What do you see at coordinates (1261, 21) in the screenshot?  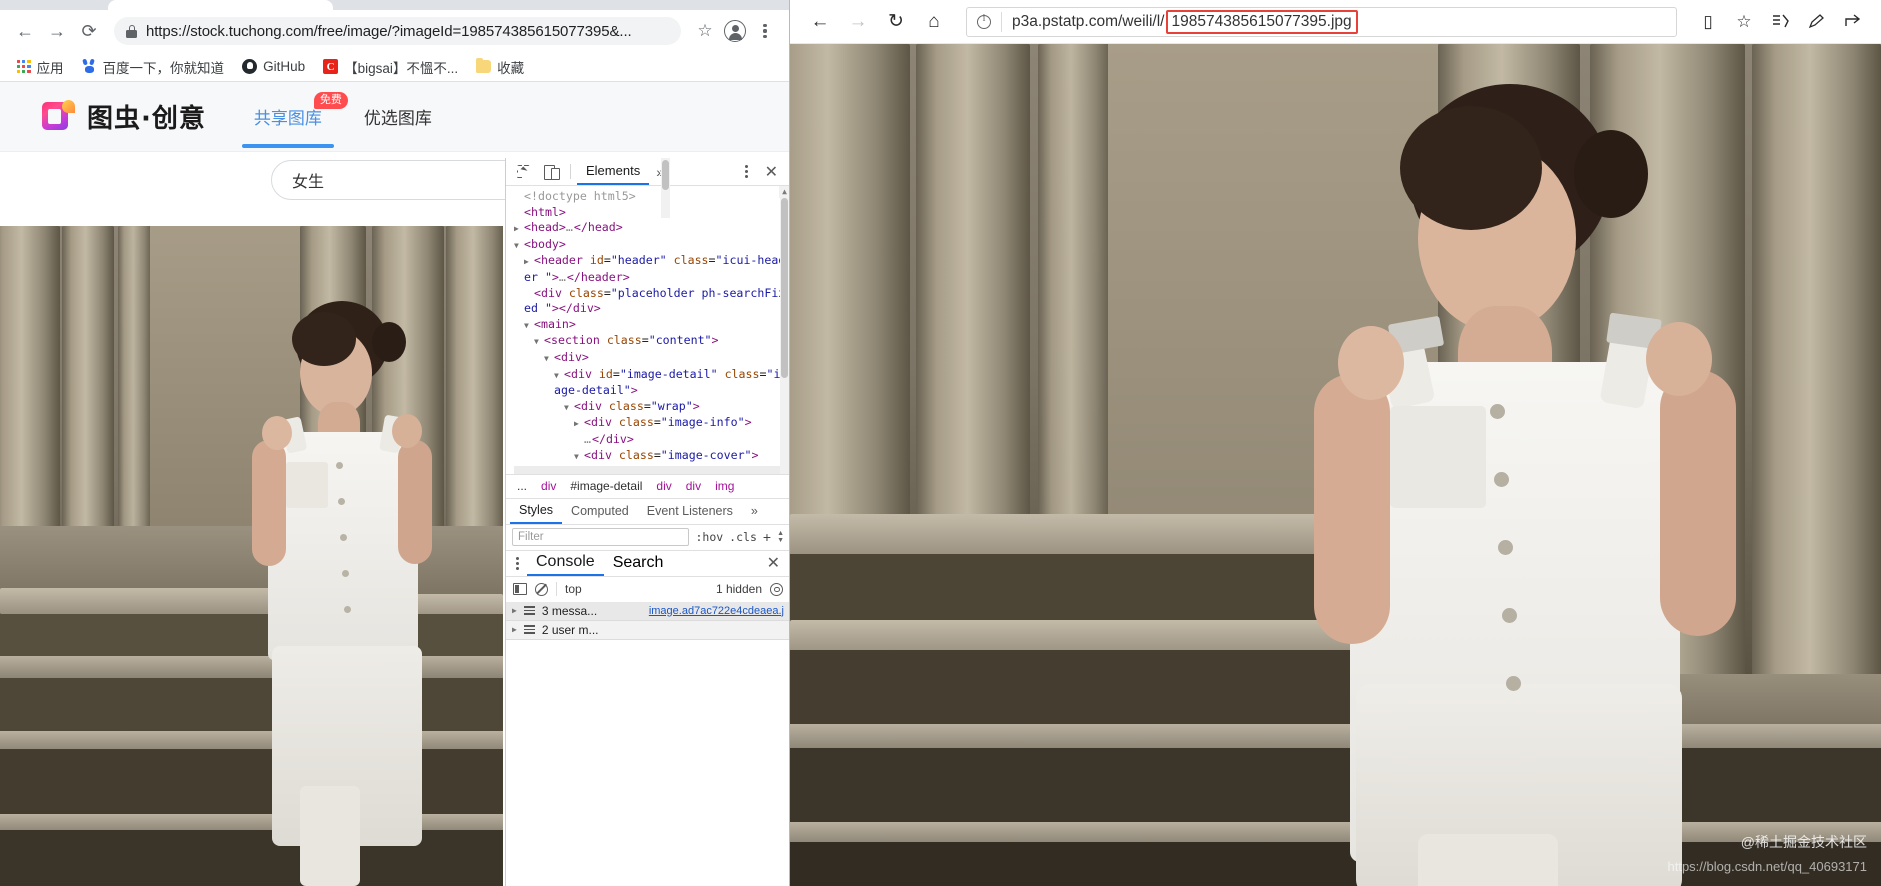 I see `address-bar-url-highlight: 198574385615077395.jpg` at bounding box center [1261, 21].